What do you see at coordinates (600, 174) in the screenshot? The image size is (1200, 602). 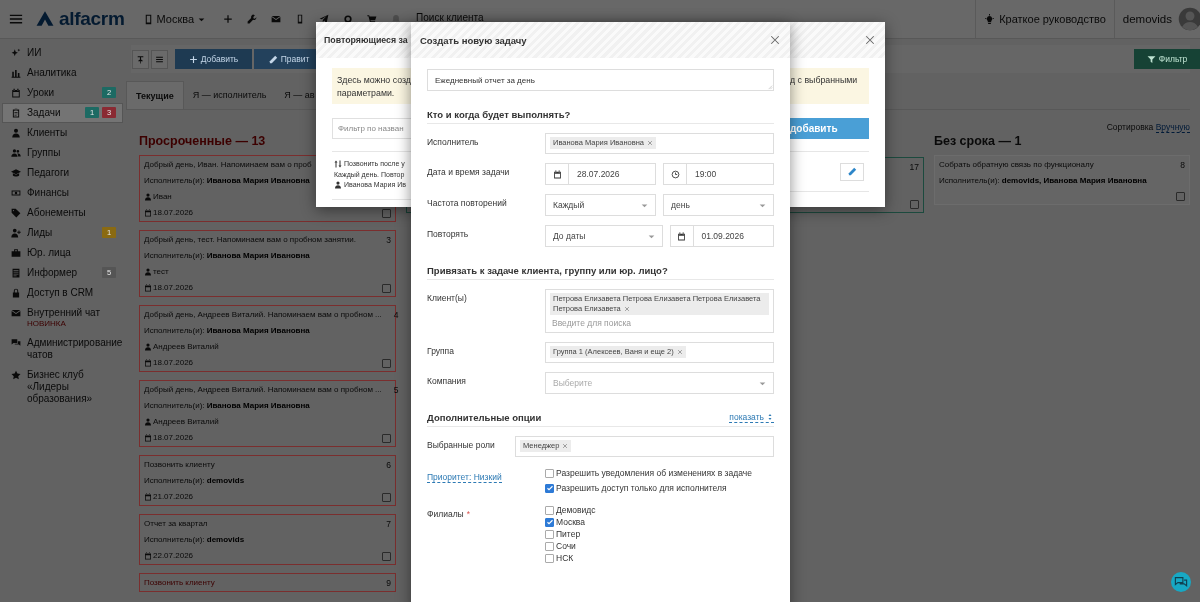 I see `date-field: 28.07.2026` at bounding box center [600, 174].